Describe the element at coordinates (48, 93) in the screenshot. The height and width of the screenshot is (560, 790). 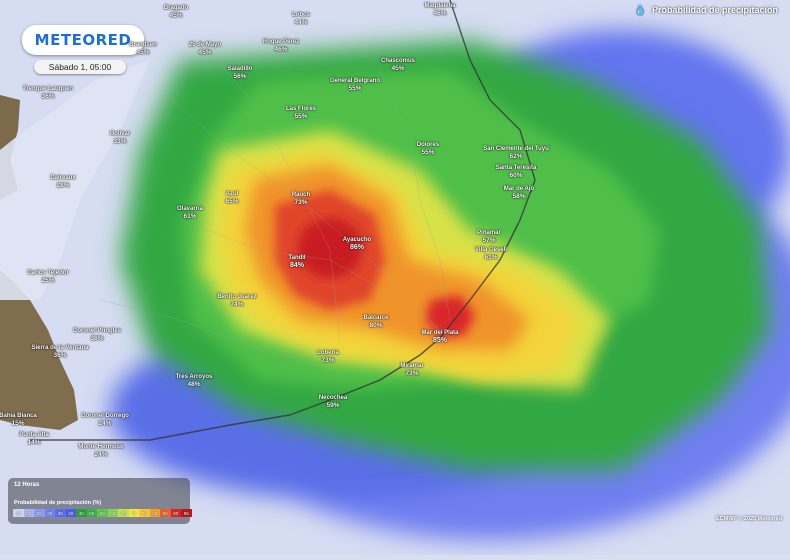
I see `place-label: Trenque Lauquen 36%` at that location.